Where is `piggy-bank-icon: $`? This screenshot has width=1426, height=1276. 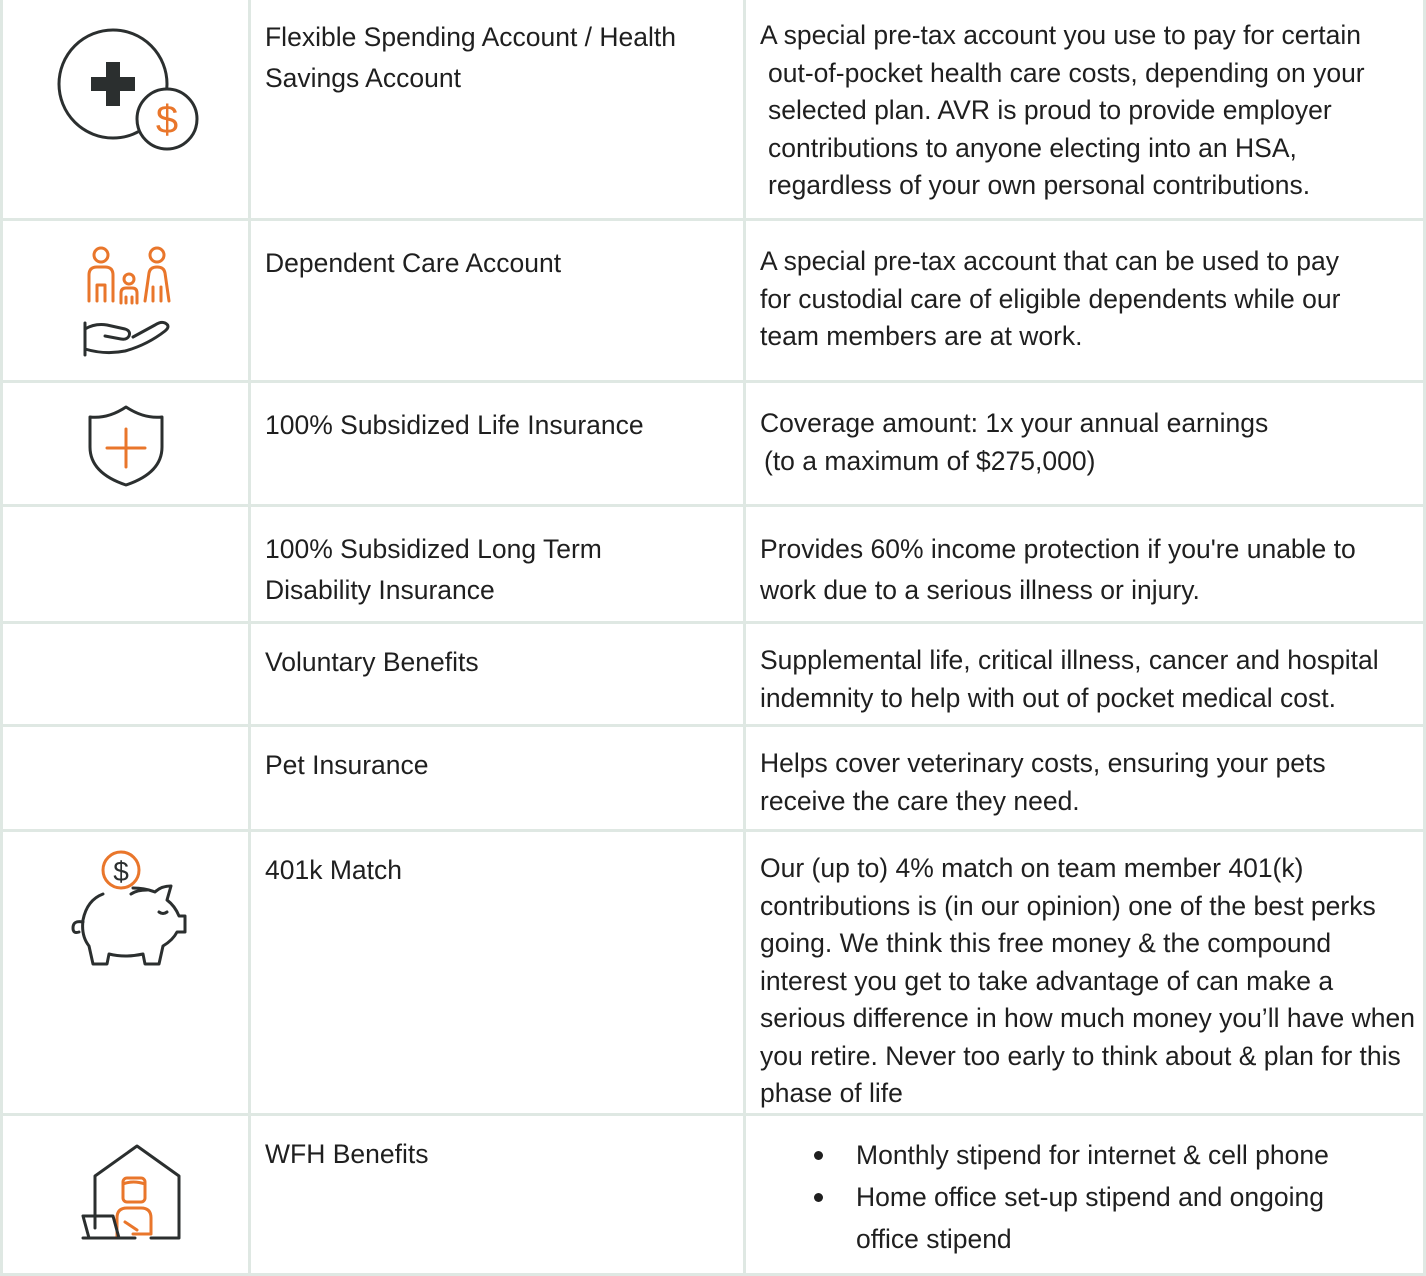
piggy-bank-icon: $ is located at coordinates (132, 908).